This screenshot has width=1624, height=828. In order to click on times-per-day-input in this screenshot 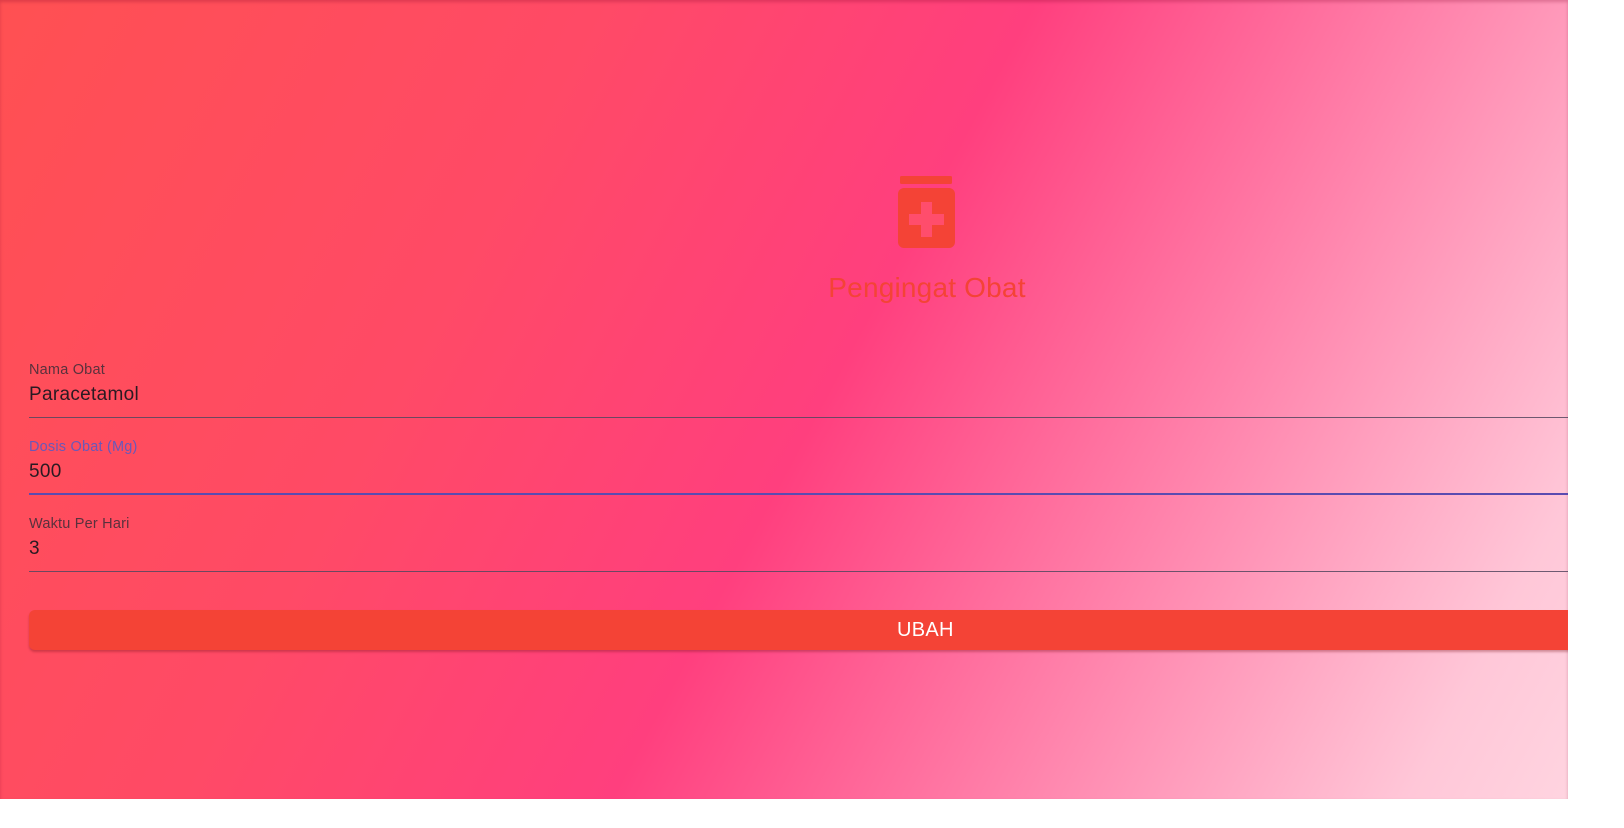, I will do `click(798, 549)`.